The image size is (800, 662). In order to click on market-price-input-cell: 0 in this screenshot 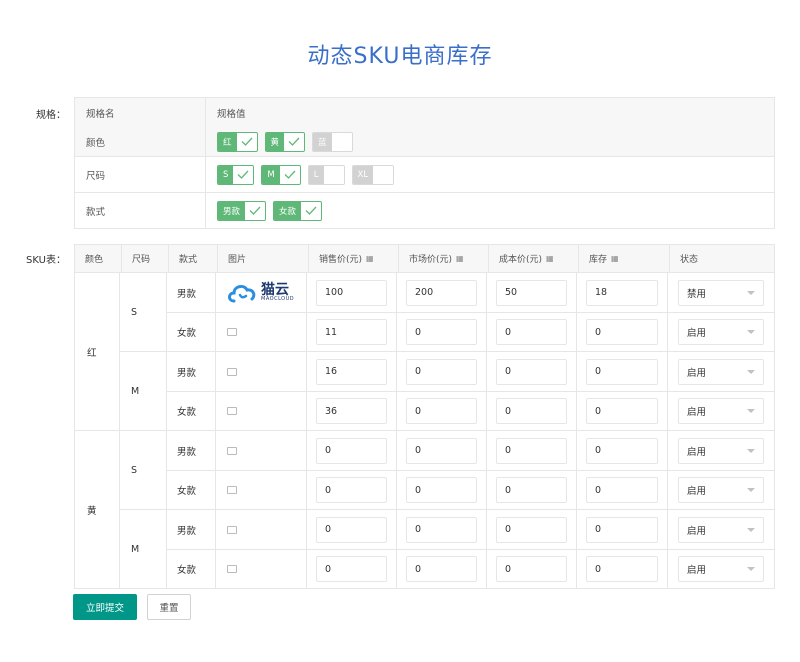, I will do `click(442, 490)`.